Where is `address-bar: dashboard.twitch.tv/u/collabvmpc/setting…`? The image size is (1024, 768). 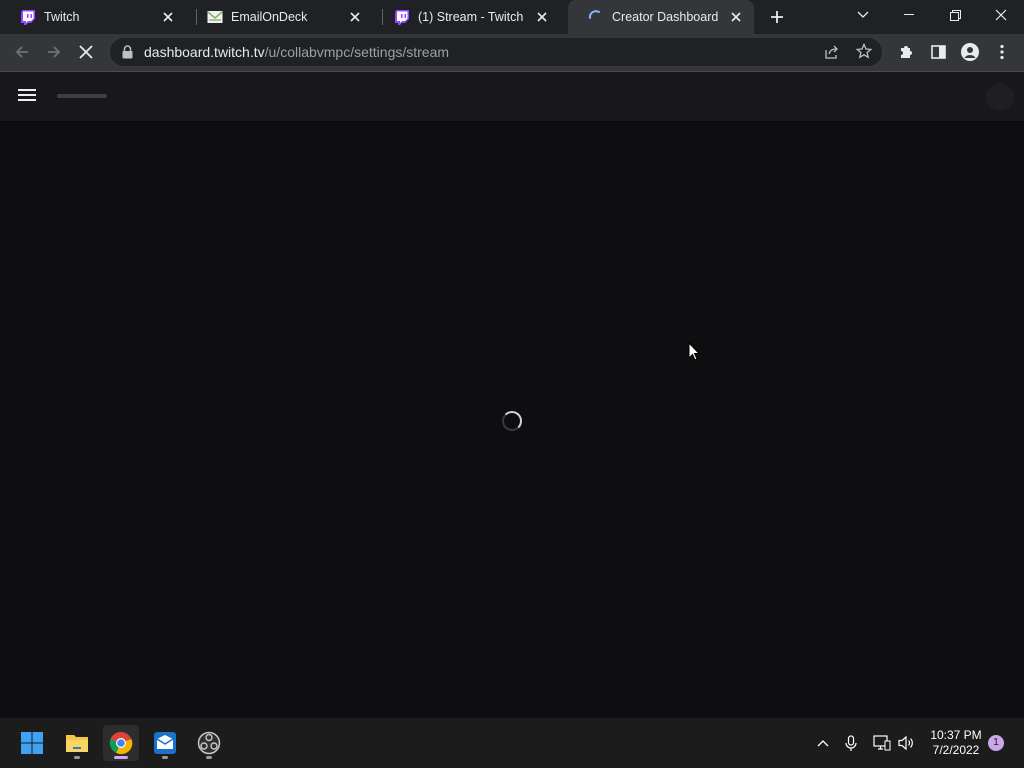
address-bar: dashboard.twitch.tv/u/collabvmpc/setting… is located at coordinates (496, 52).